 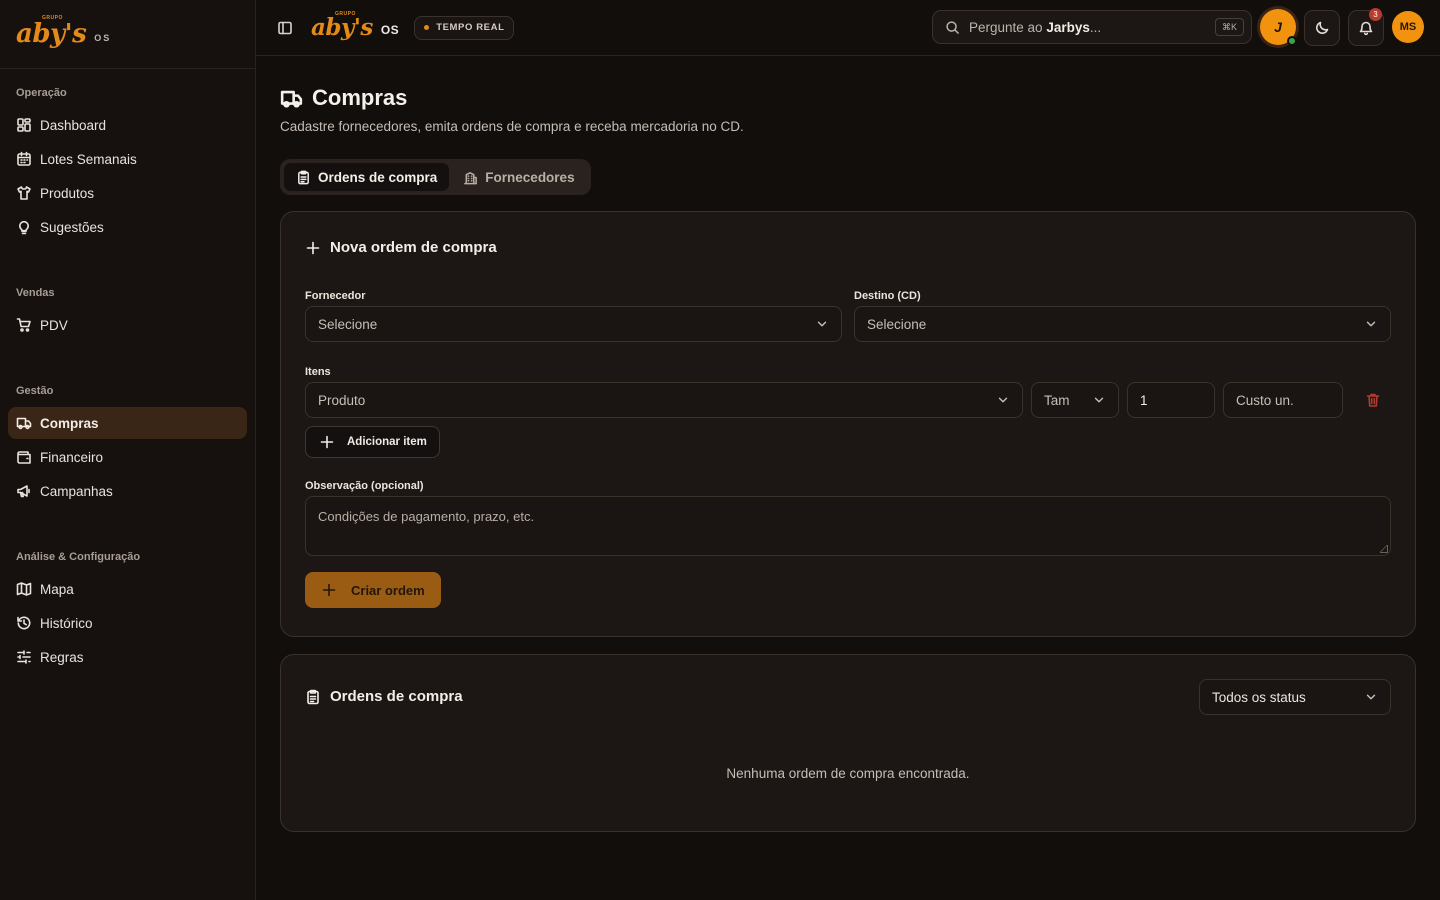 I want to click on trash-icon, so click(x=1373, y=400).